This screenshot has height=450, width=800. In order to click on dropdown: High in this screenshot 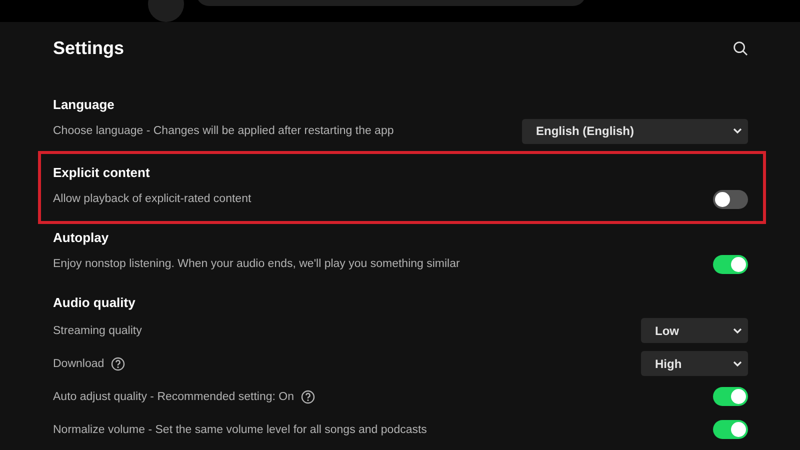, I will do `click(694, 363)`.